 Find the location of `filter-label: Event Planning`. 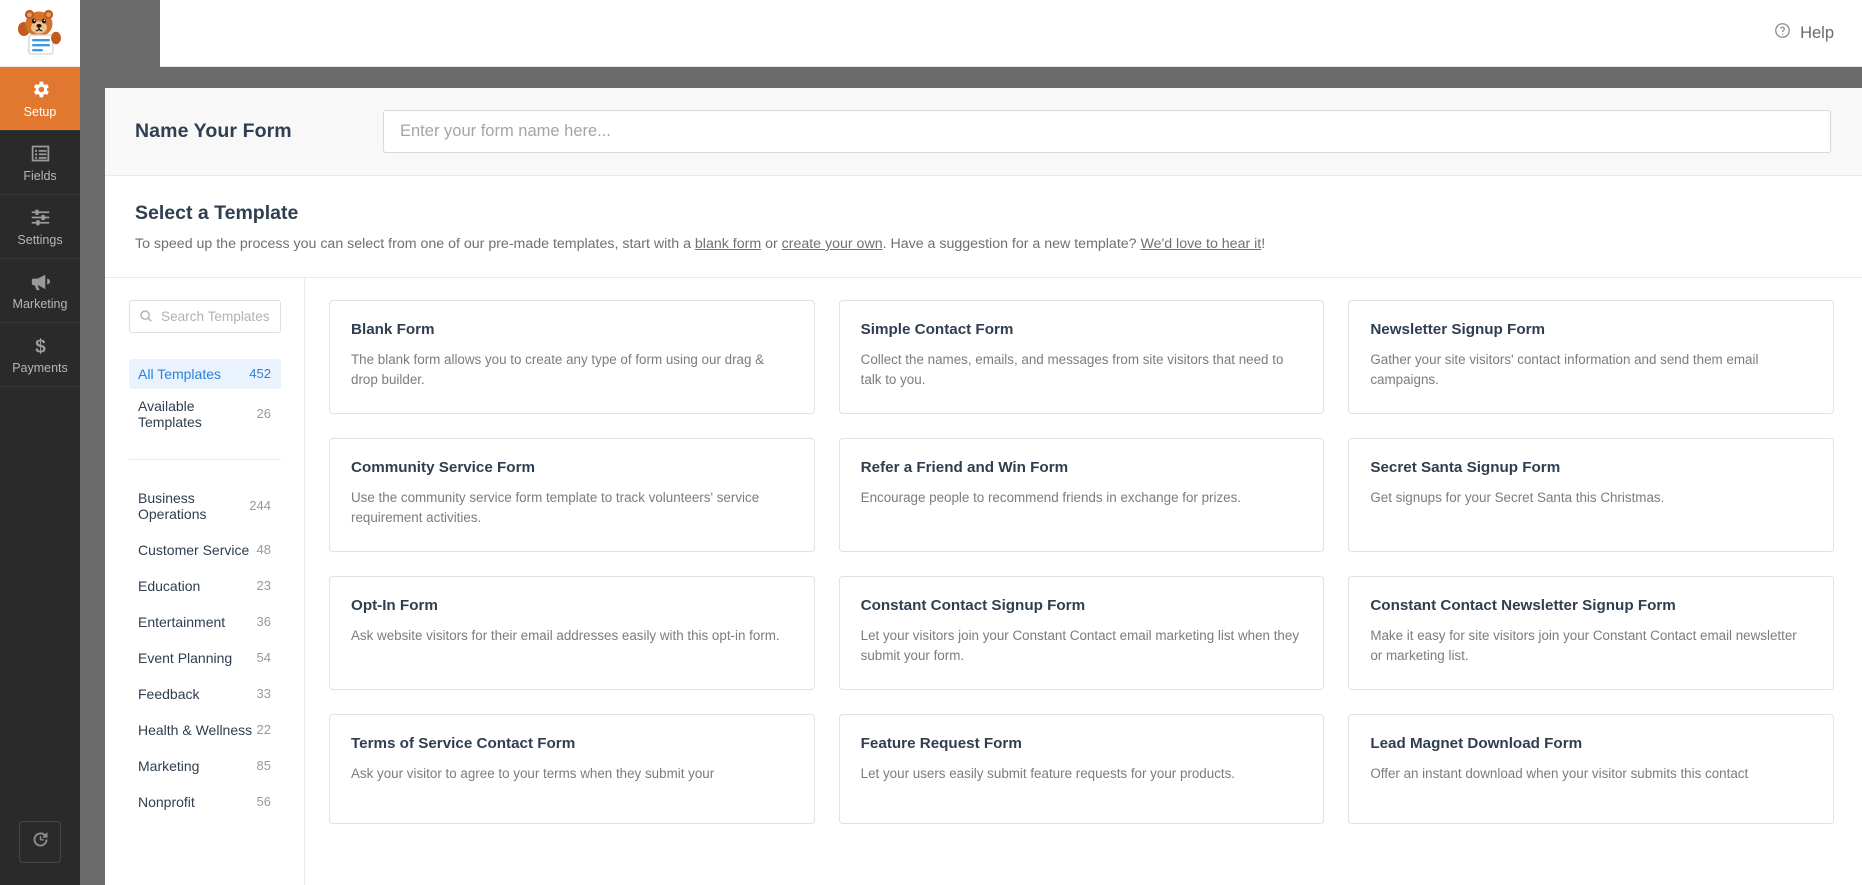

filter-label: Event Planning is located at coordinates (185, 657).